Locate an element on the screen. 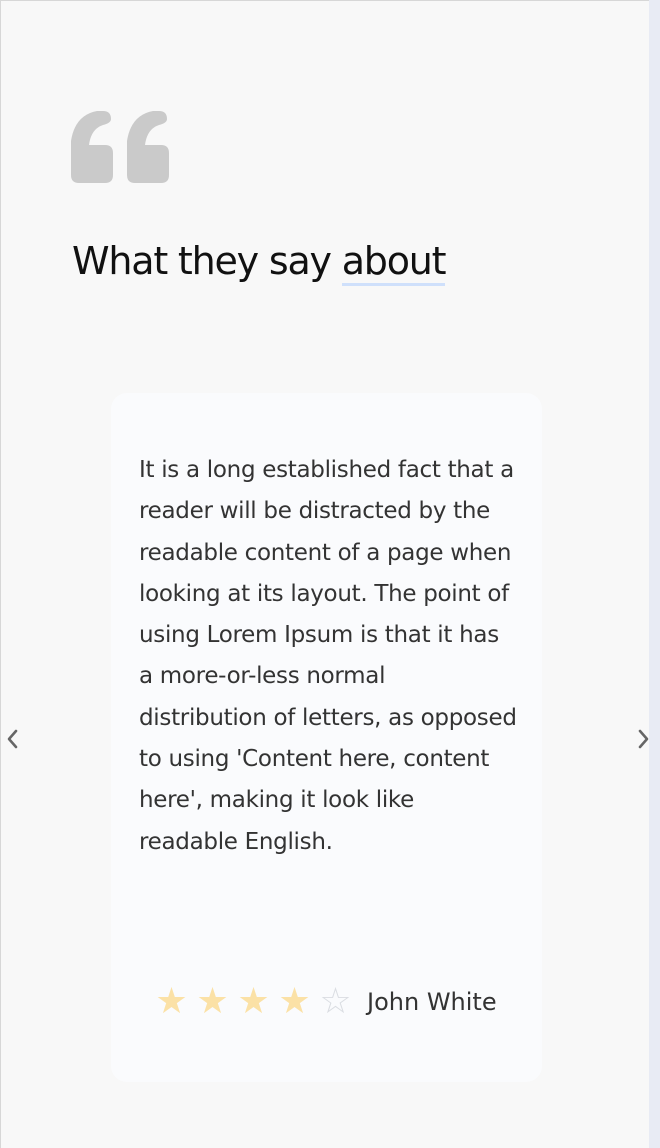 This screenshot has height=1148, width=660. chevron-left-icon is located at coordinates (12, 739).